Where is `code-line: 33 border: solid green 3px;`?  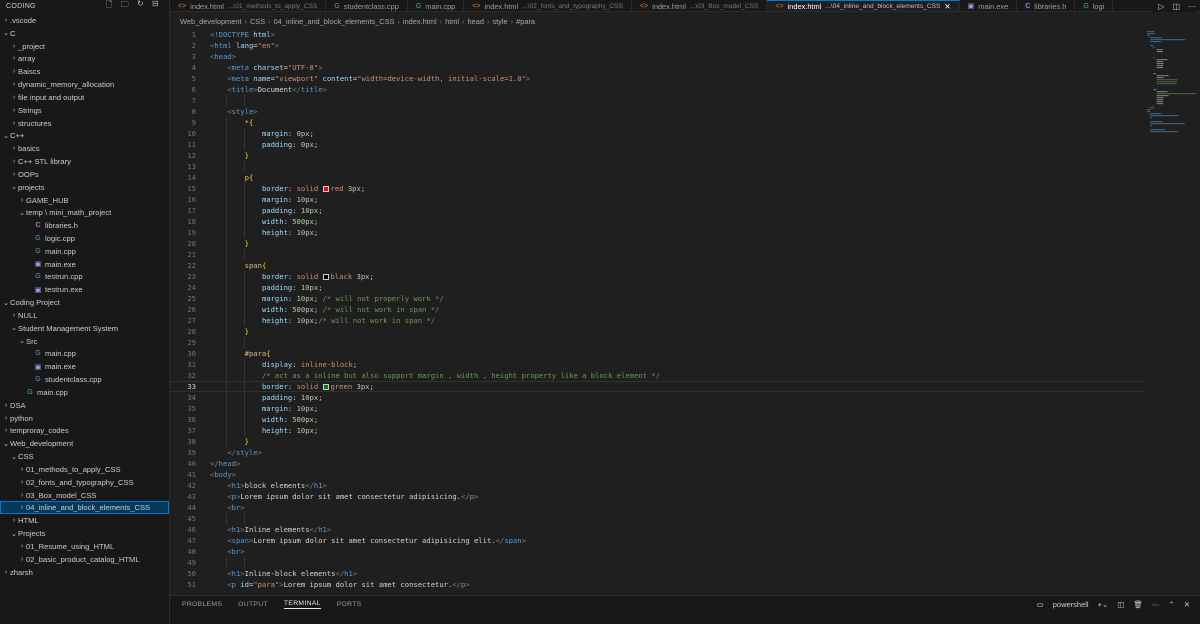
code-line: 33 border: solid green 3px; is located at coordinates (657, 386).